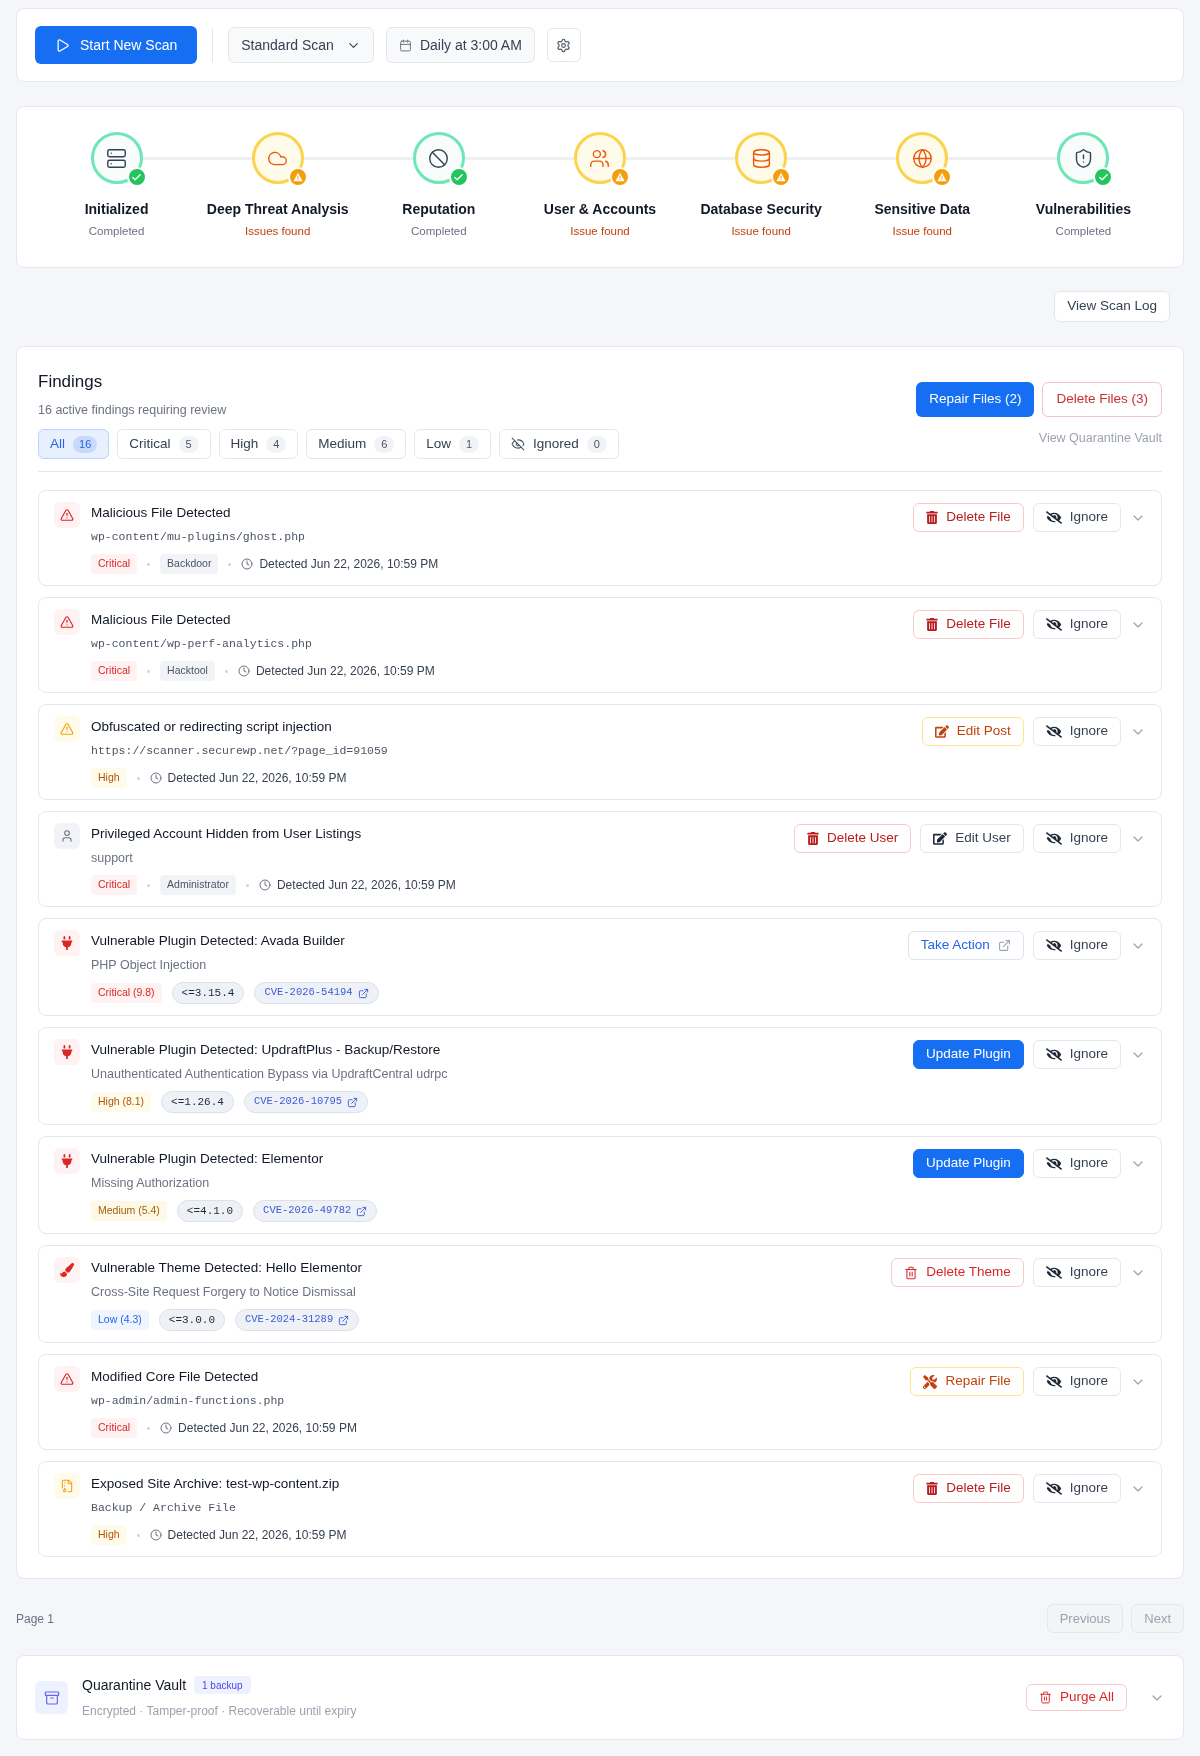 This screenshot has width=1200, height=1756. I want to click on filter-tab: All 16, so click(74, 444).